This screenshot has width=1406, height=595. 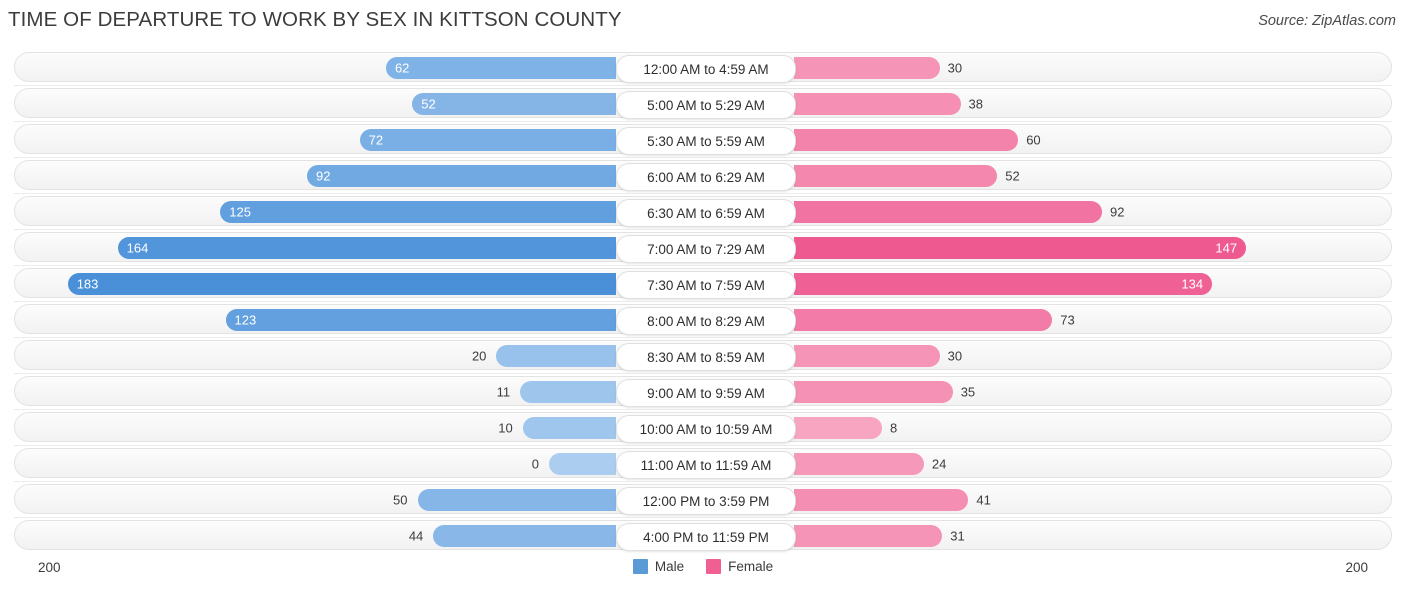 What do you see at coordinates (418, 212) in the screenshot?
I see `male-bar: 125` at bounding box center [418, 212].